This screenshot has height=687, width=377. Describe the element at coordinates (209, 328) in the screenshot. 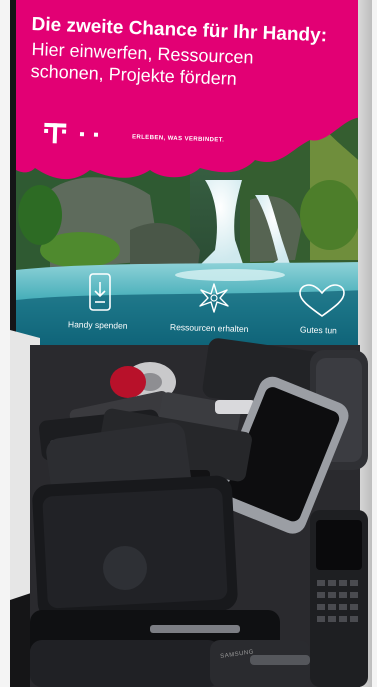

I see `feature-label-ressourcen-erhalten: Ressourcen erhalten` at that location.